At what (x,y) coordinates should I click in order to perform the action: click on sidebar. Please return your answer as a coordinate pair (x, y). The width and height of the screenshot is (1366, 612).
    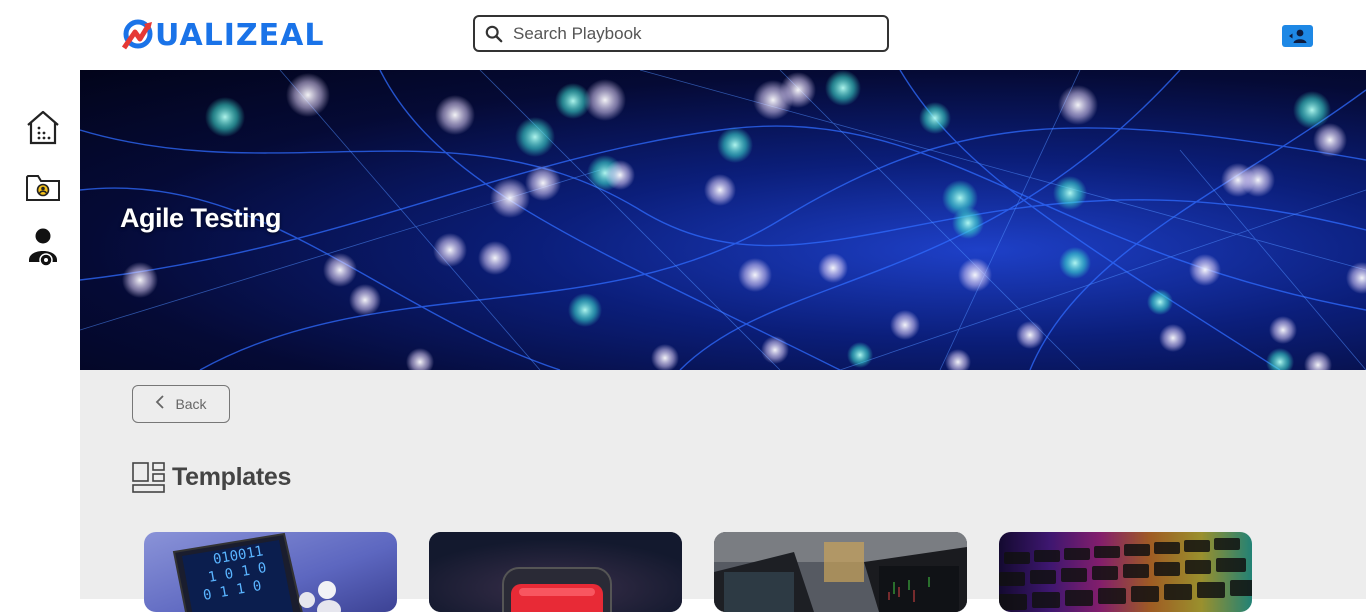
    Looking at the image, I should click on (40, 334).